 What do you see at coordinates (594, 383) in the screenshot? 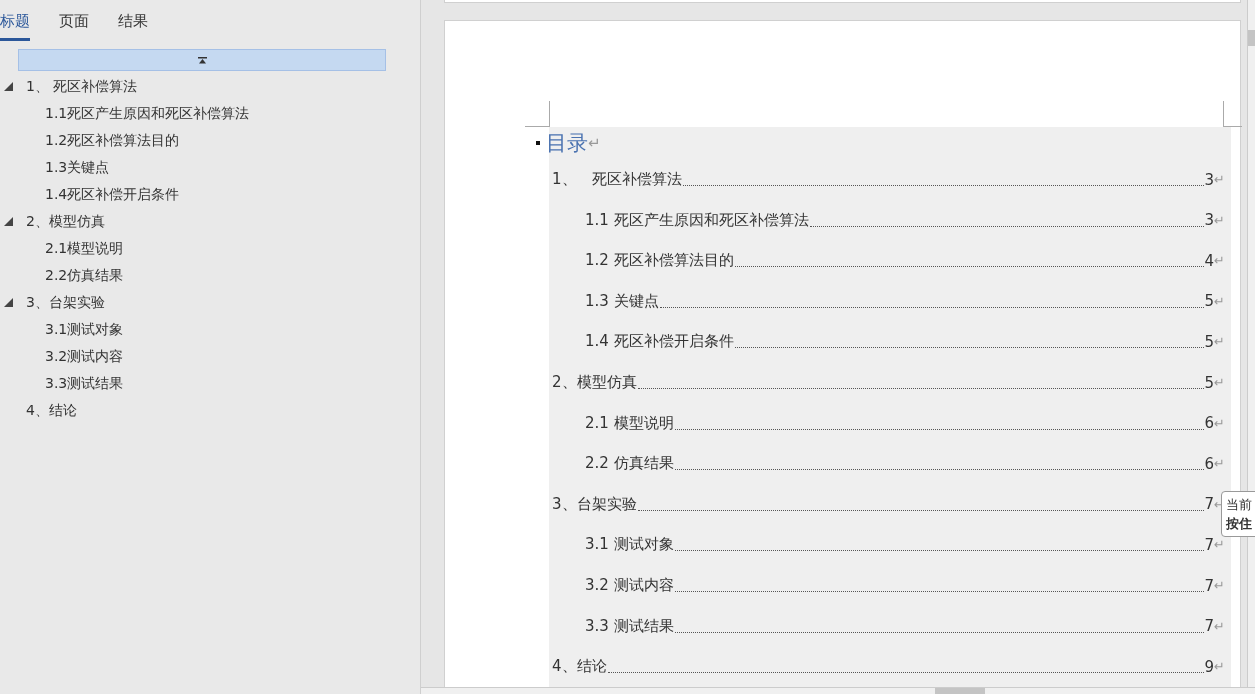
I see `toc-entry-title: 2、模型仿真` at bounding box center [594, 383].